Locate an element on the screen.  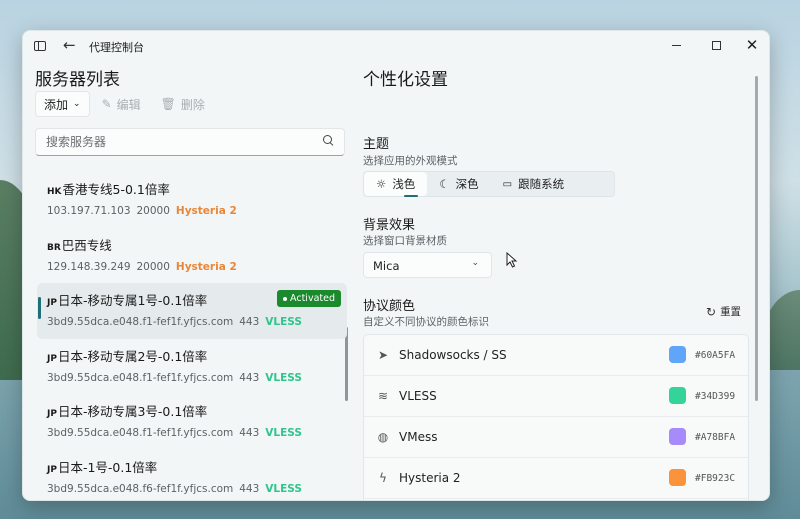
trash-icon: 🗑 is located at coordinates (168, 104).